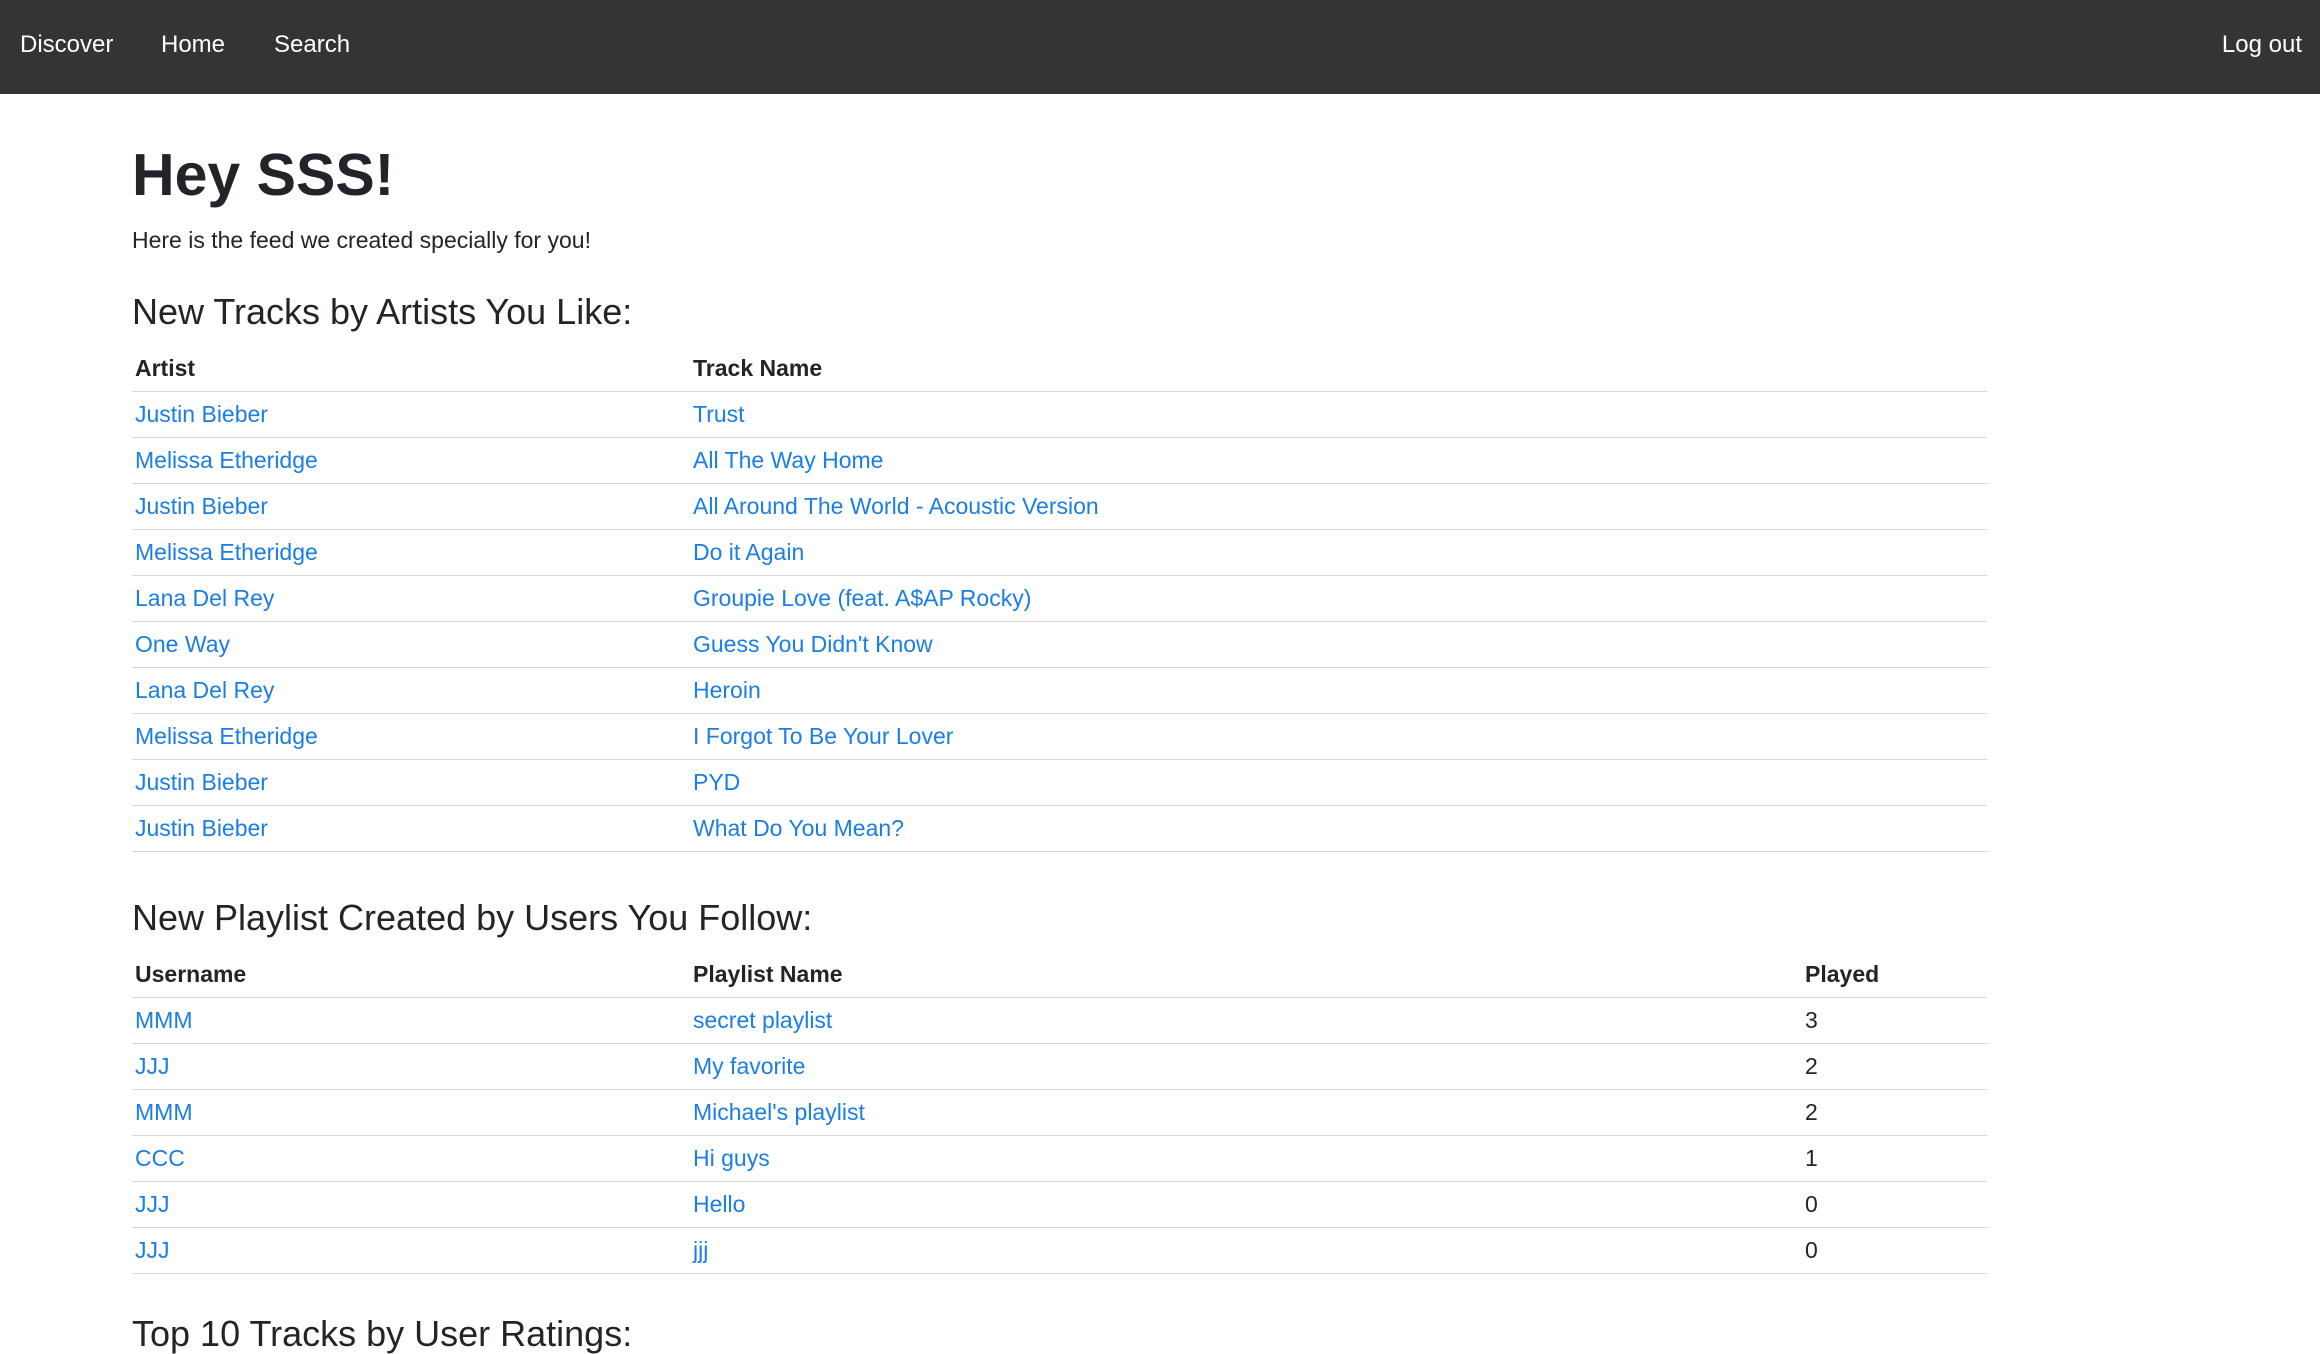 The image size is (2320, 1354). What do you see at coordinates (182, 644) in the screenshot?
I see `artist-link: One Way` at bounding box center [182, 644].